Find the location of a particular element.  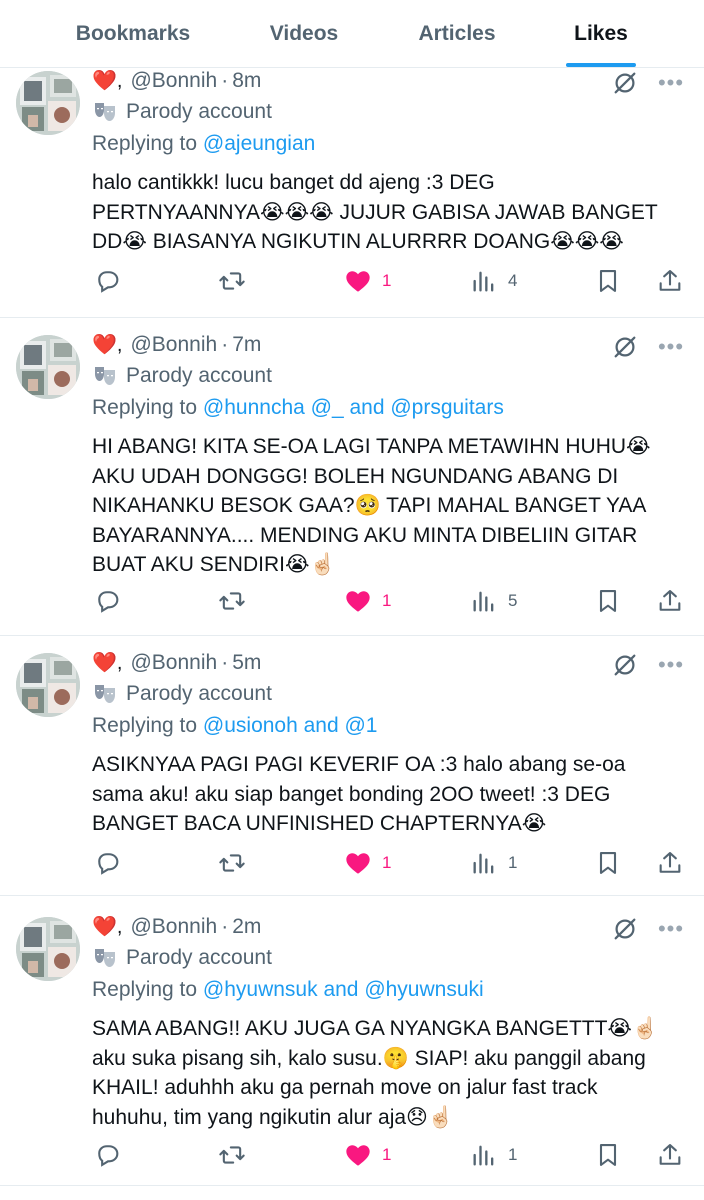

replying-mentions: @hyuwnsuk and @hyuwnsuki is located at coordinates (343, 989).